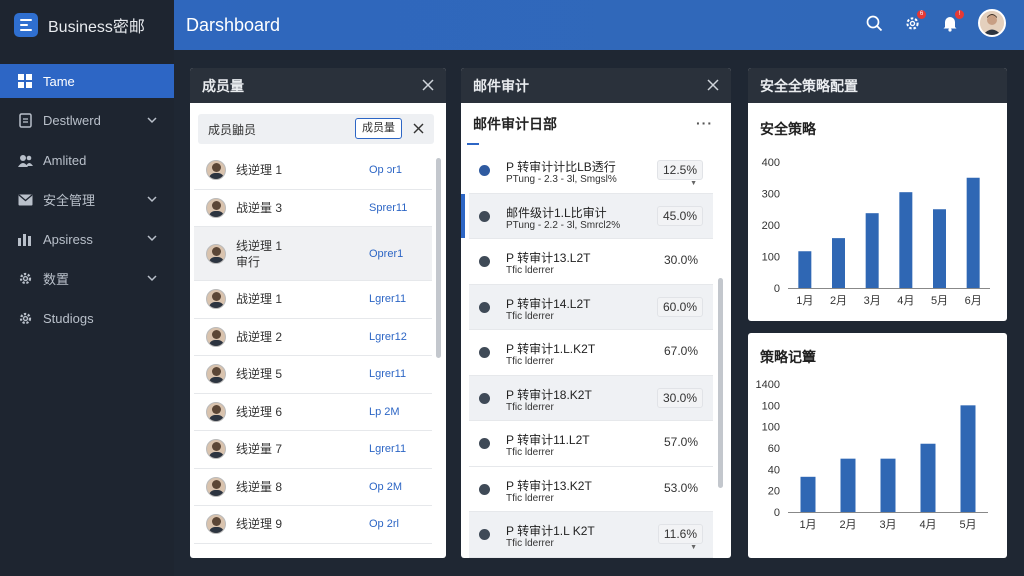 This screenshot has height=576, width=1024. I want to click on member-link: Op 2rl, so click(384, 524).